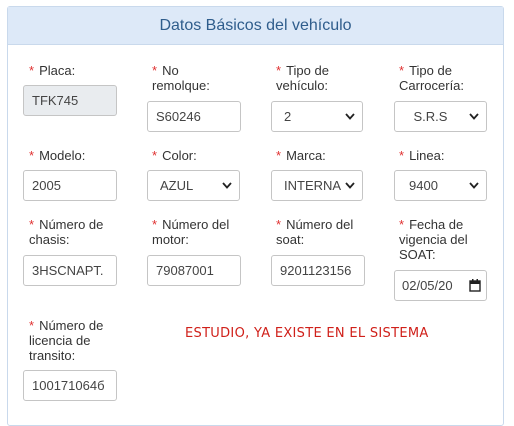  I want to click on licencia-label: * Número de licencia de transito:, so click(66, 340).